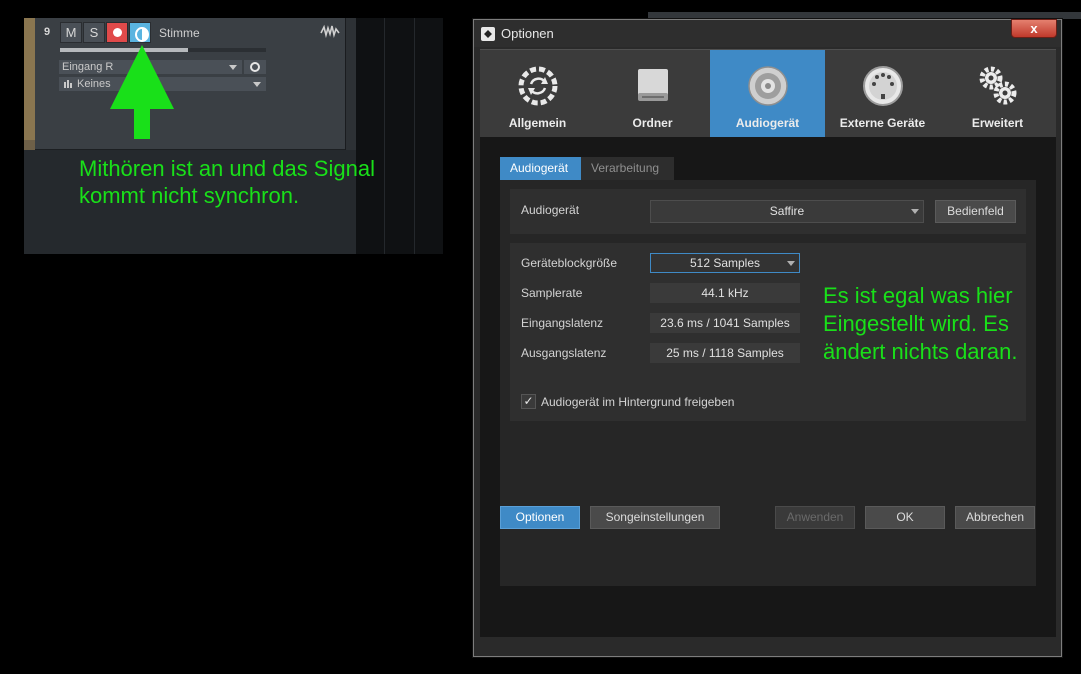  What do you see at coordinates (47, 32) in the screenshot?
I see `track-number: 9` at bounding box center [47, 32].